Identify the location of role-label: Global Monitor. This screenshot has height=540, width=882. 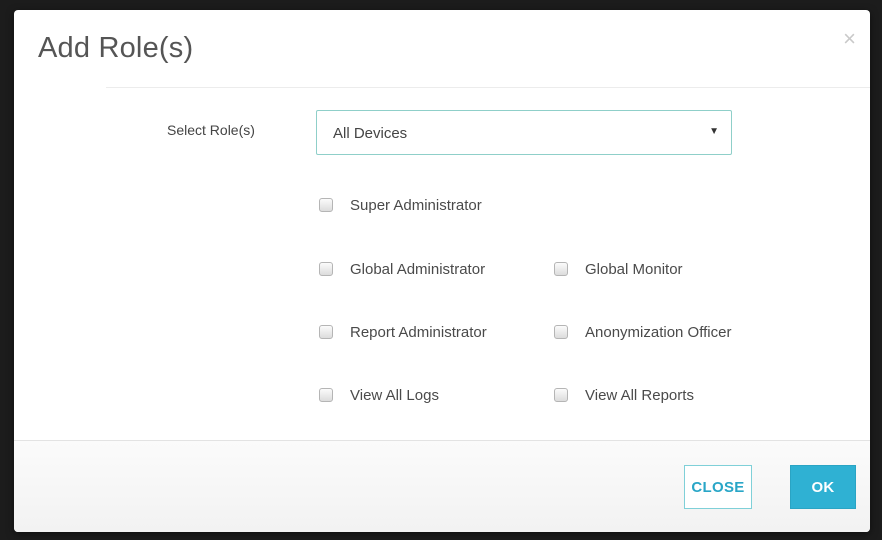
(634, 269).